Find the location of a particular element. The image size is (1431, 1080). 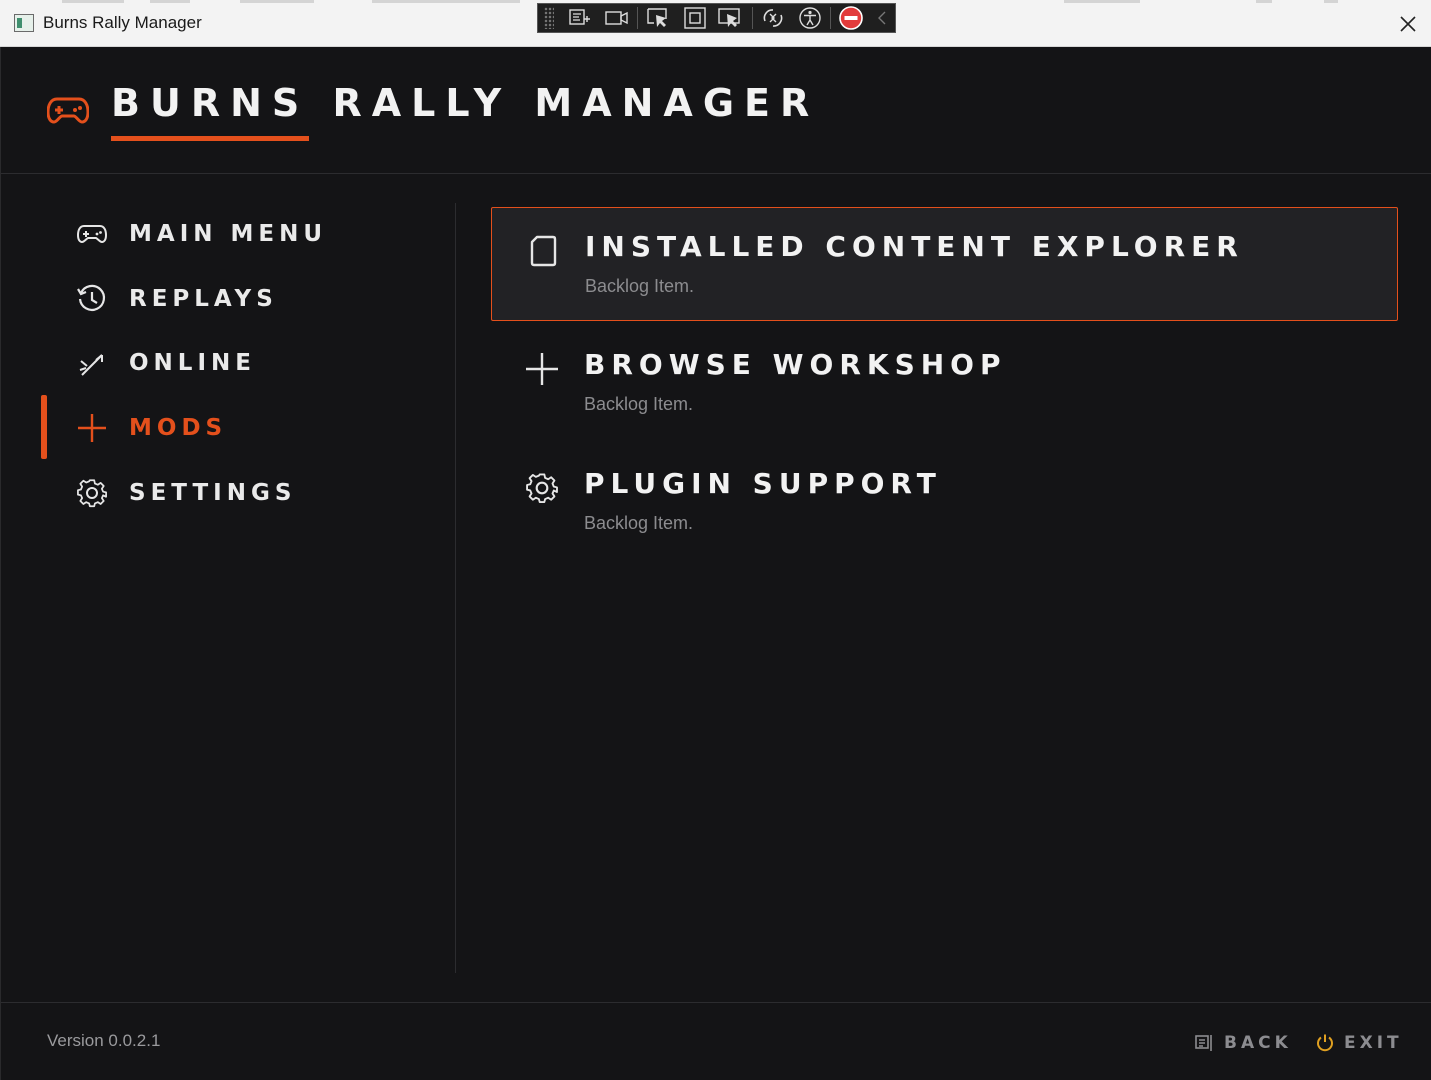

sidebar-divider is located at coordinates (455, 588).